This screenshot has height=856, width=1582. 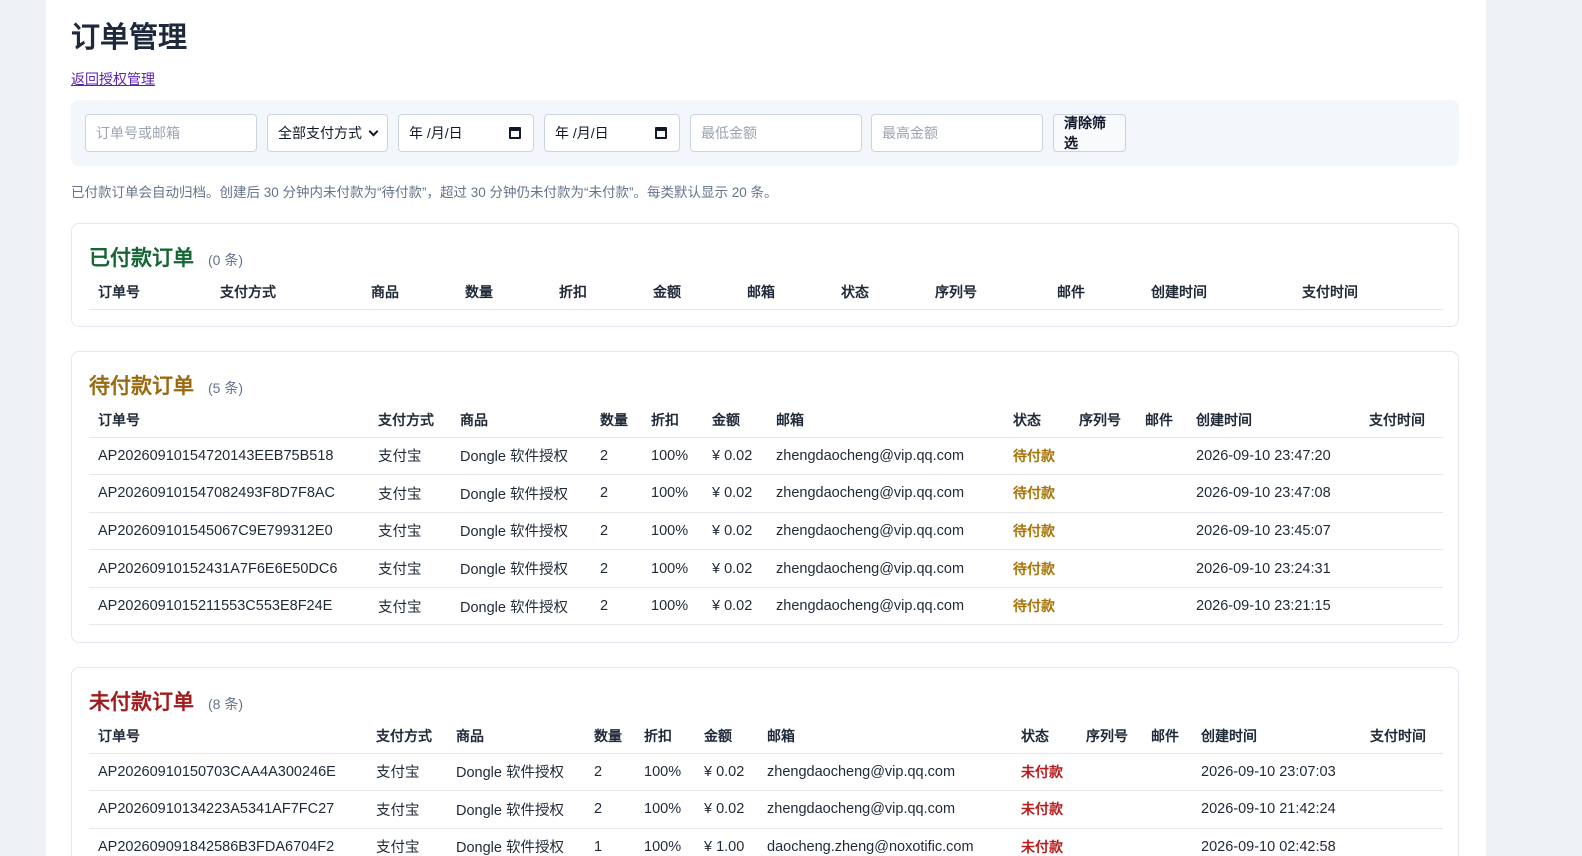 What do you see at coordinates (1089, 133) in the screenshot?
I see `clear-filters-button: 清除筛选` at bounding box center [1089, 133].